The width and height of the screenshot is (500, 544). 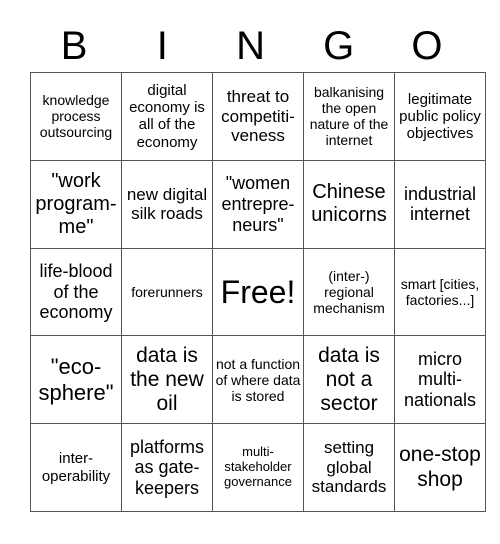 I want to click on bingo-cell: smart [cities, factories...], so click(x=440, y=292).